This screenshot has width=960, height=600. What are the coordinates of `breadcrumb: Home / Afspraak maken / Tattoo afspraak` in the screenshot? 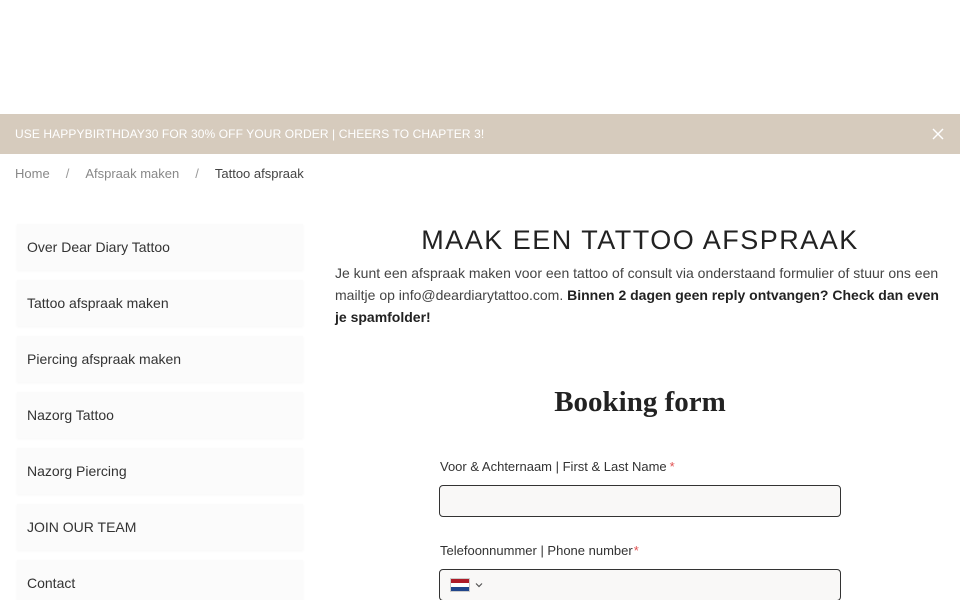 It's located at (159, 173).